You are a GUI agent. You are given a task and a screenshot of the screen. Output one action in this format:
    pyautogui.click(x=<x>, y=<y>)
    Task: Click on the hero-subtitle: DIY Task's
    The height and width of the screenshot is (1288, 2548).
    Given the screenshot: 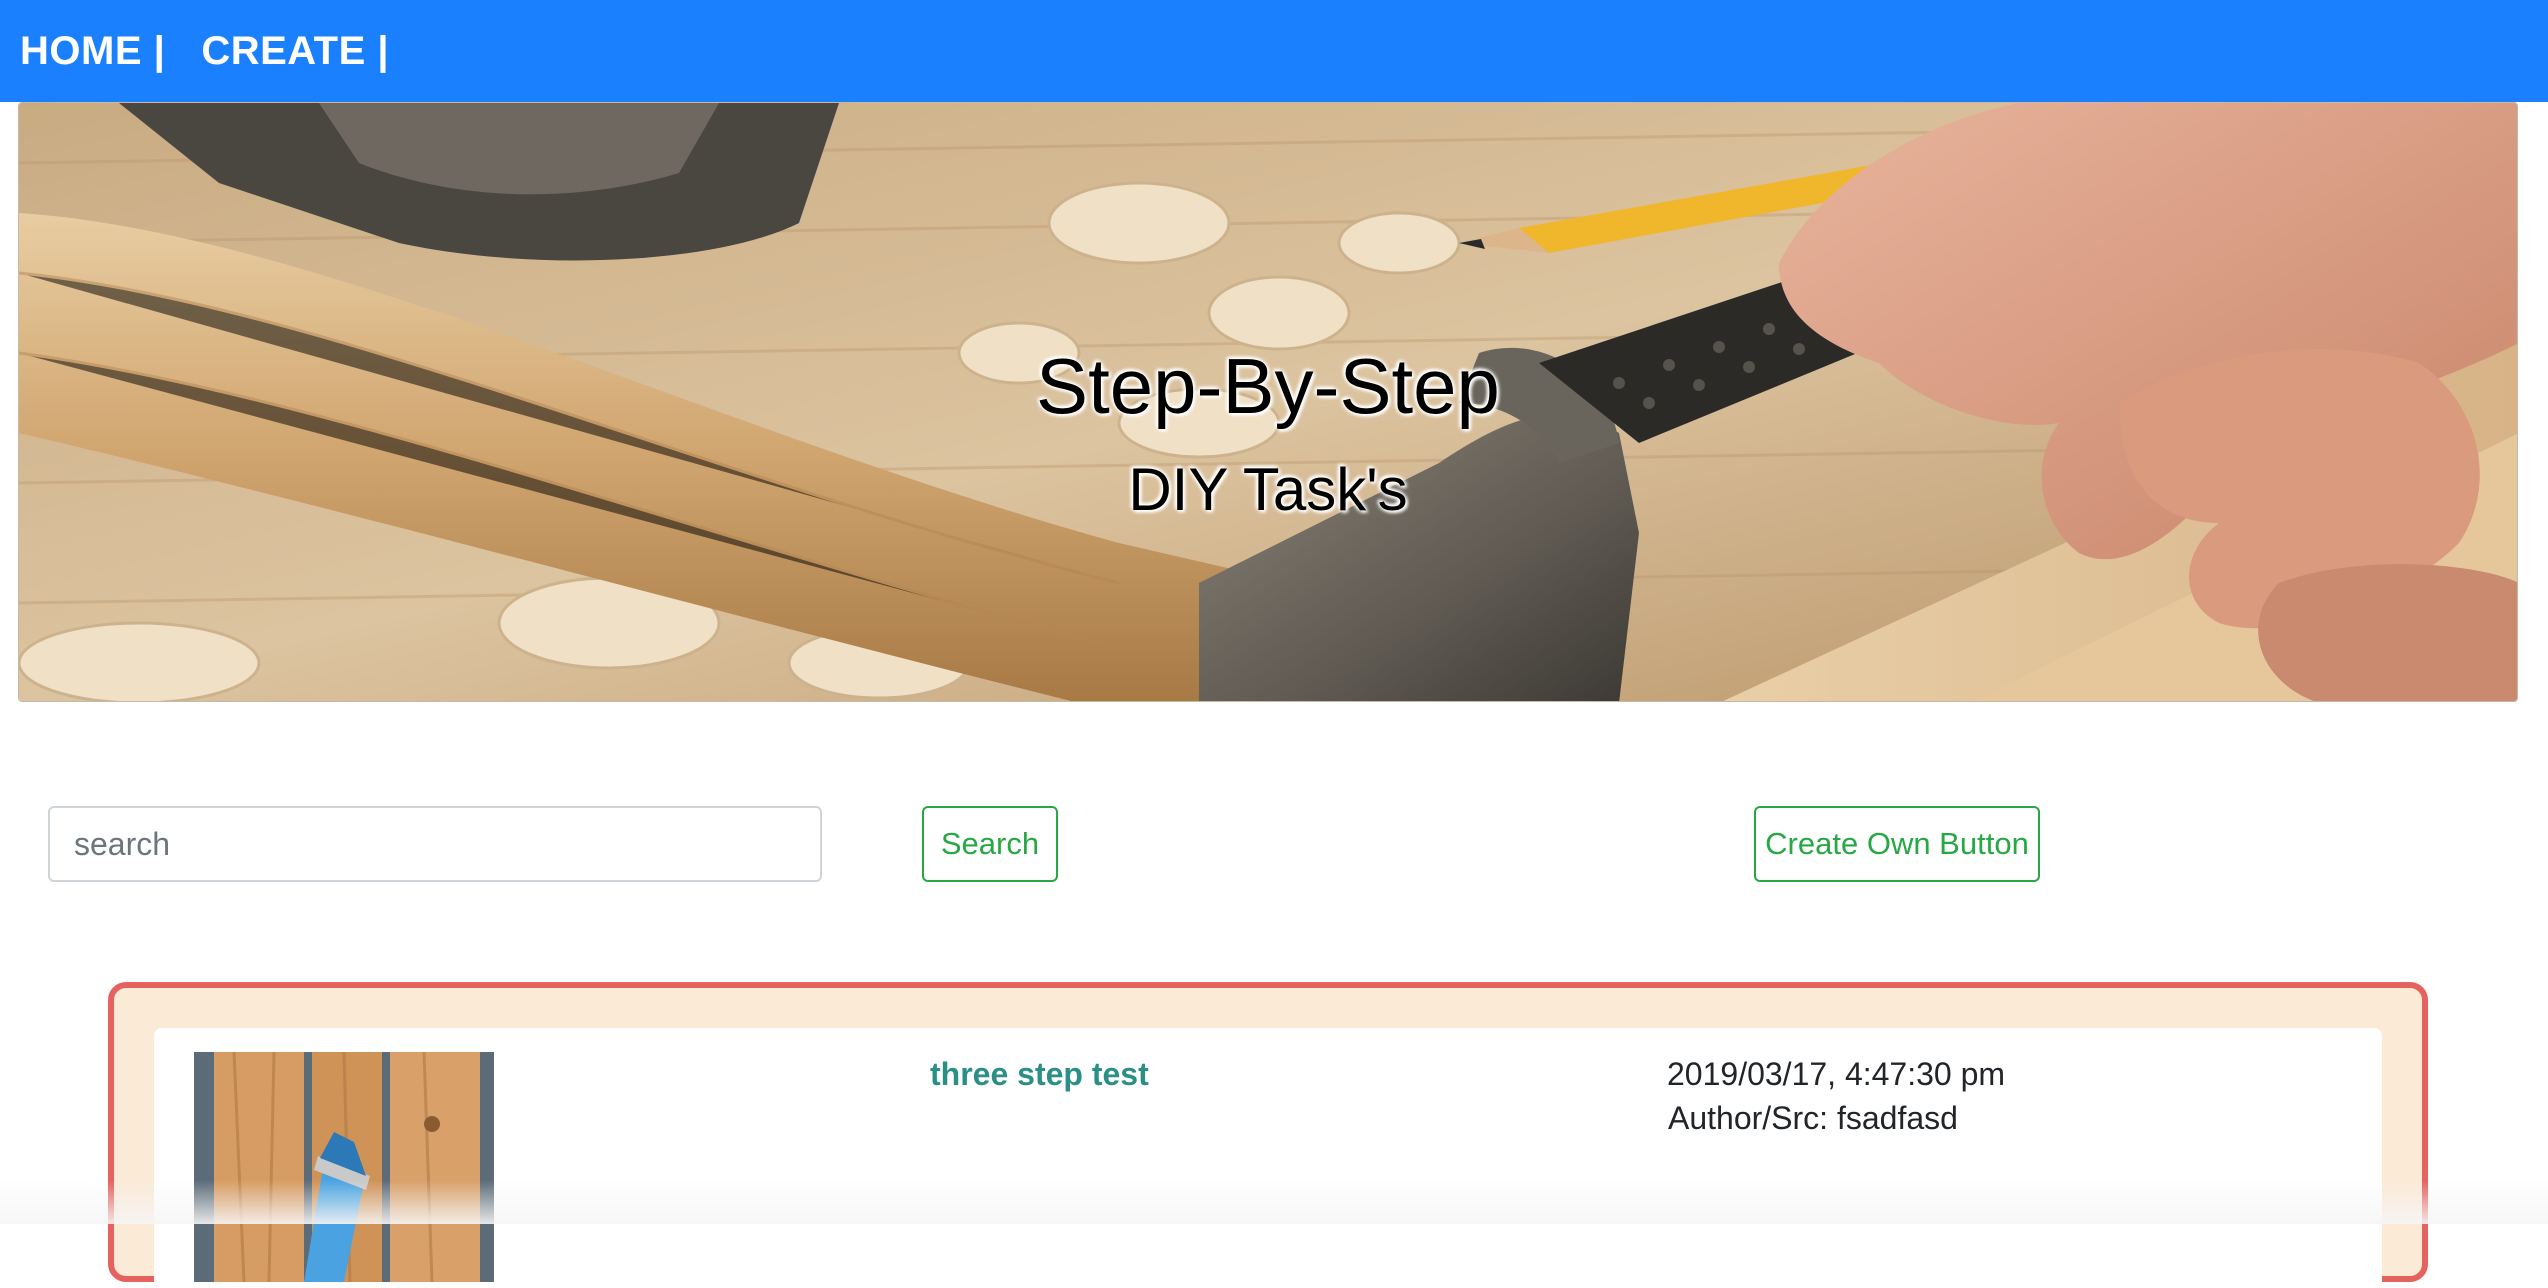 What is the action you would take?
    pyautogui.click(x=1268, y=489)
    